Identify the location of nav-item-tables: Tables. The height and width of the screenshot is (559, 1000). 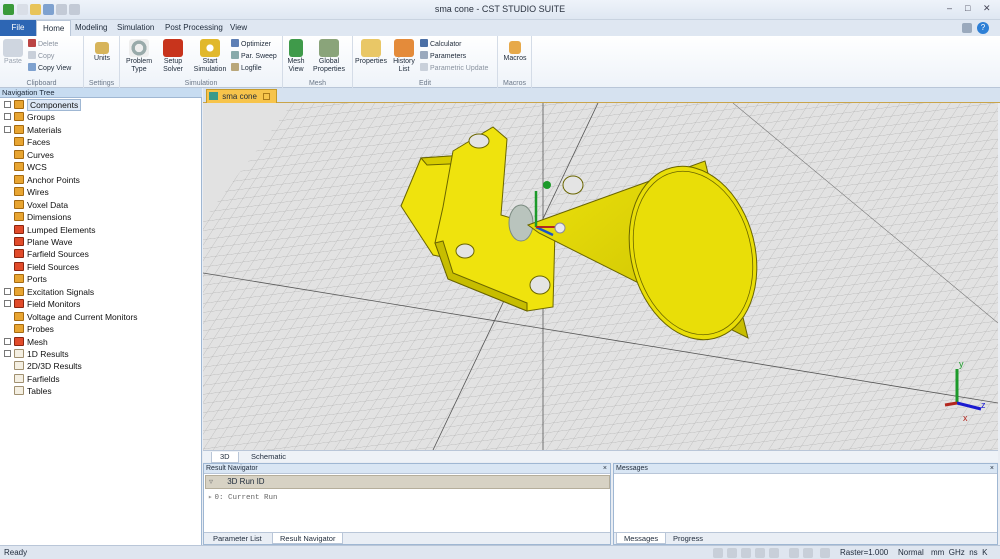
(28, 391).